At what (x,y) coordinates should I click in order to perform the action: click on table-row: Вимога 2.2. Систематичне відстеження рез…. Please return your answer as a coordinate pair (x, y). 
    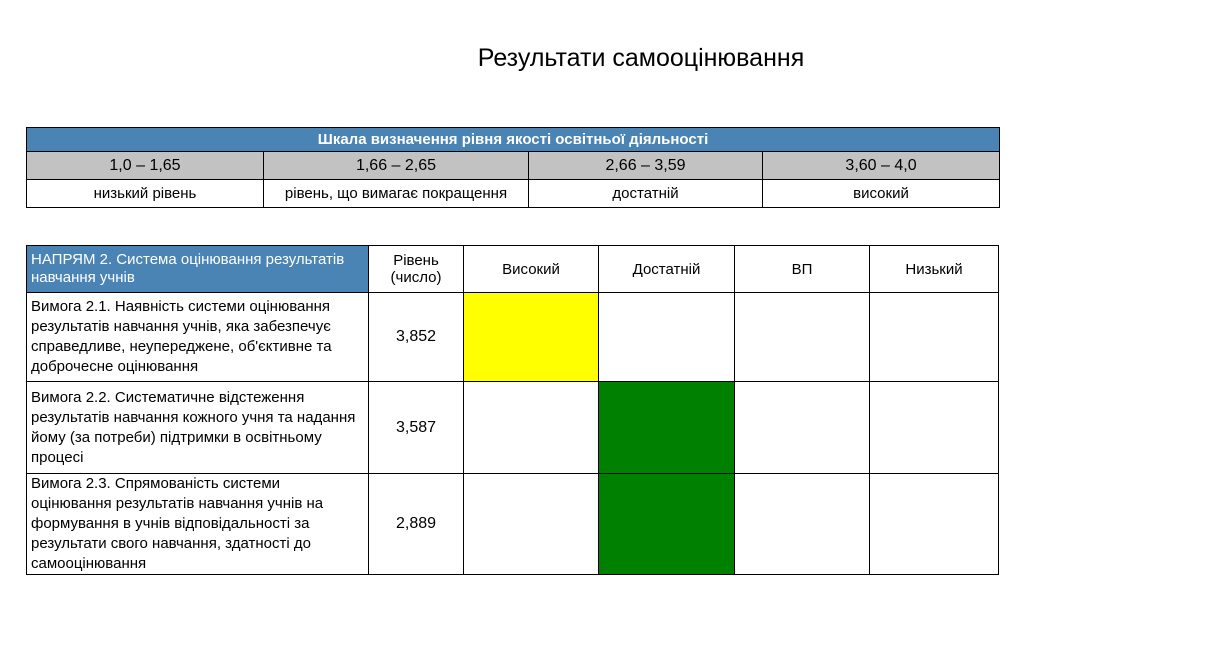
    Looking at the image, I should click on (512, 427).